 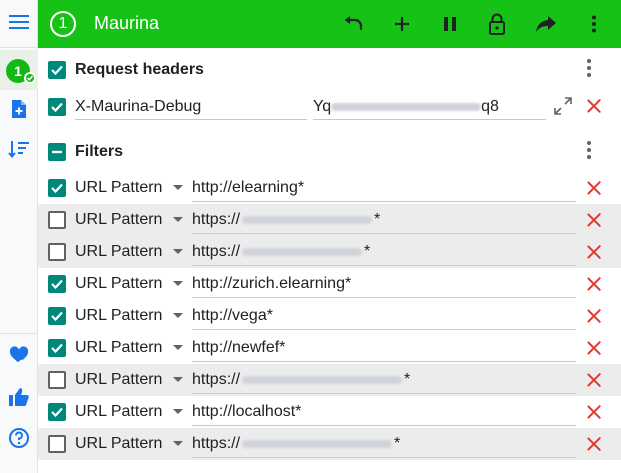 What do you see at coordinates (589, 69) in the screenshot?
I see `request-headers-more-icon` at bounding box center [589, 69].